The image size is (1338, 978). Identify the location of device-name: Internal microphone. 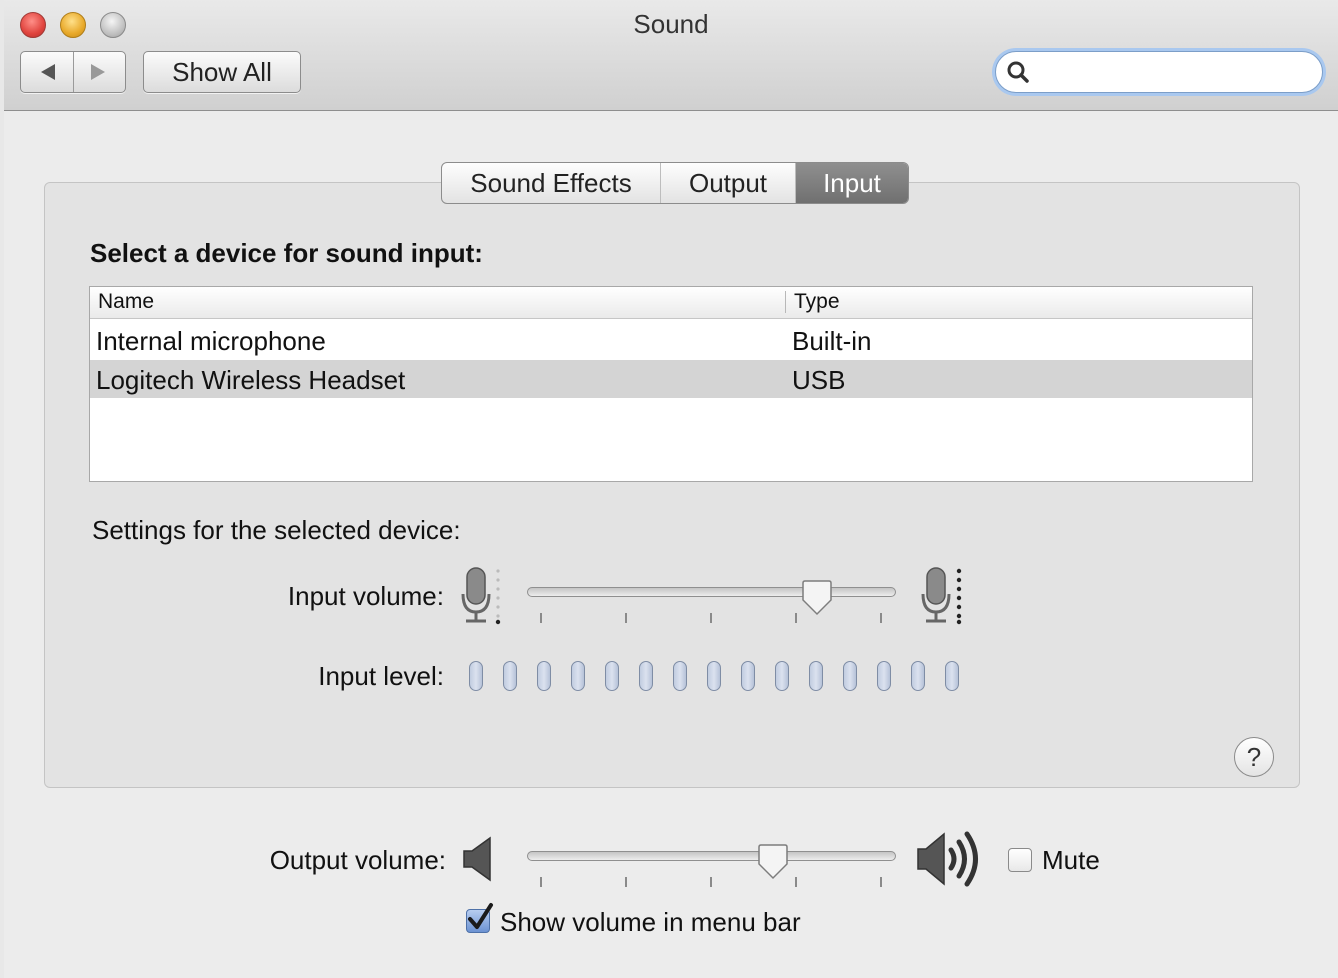
(211, 341).